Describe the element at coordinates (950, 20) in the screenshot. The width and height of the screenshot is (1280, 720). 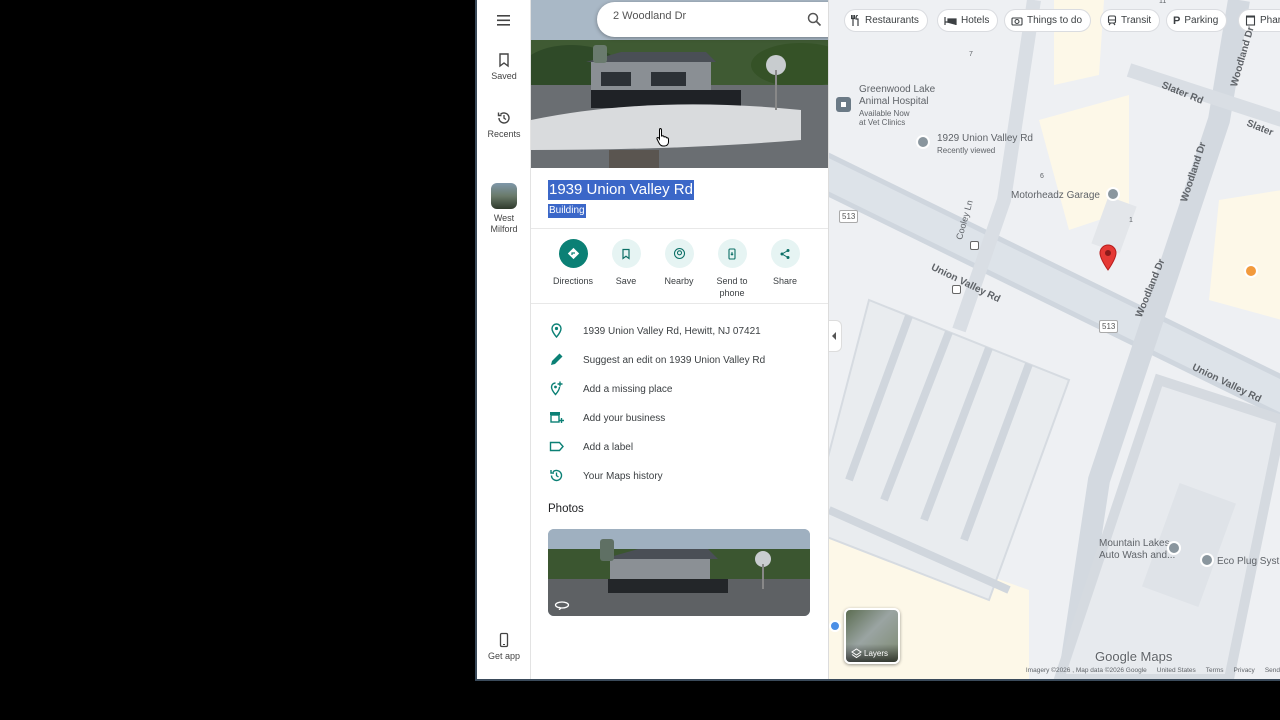
I see `bed-icon` at that location.